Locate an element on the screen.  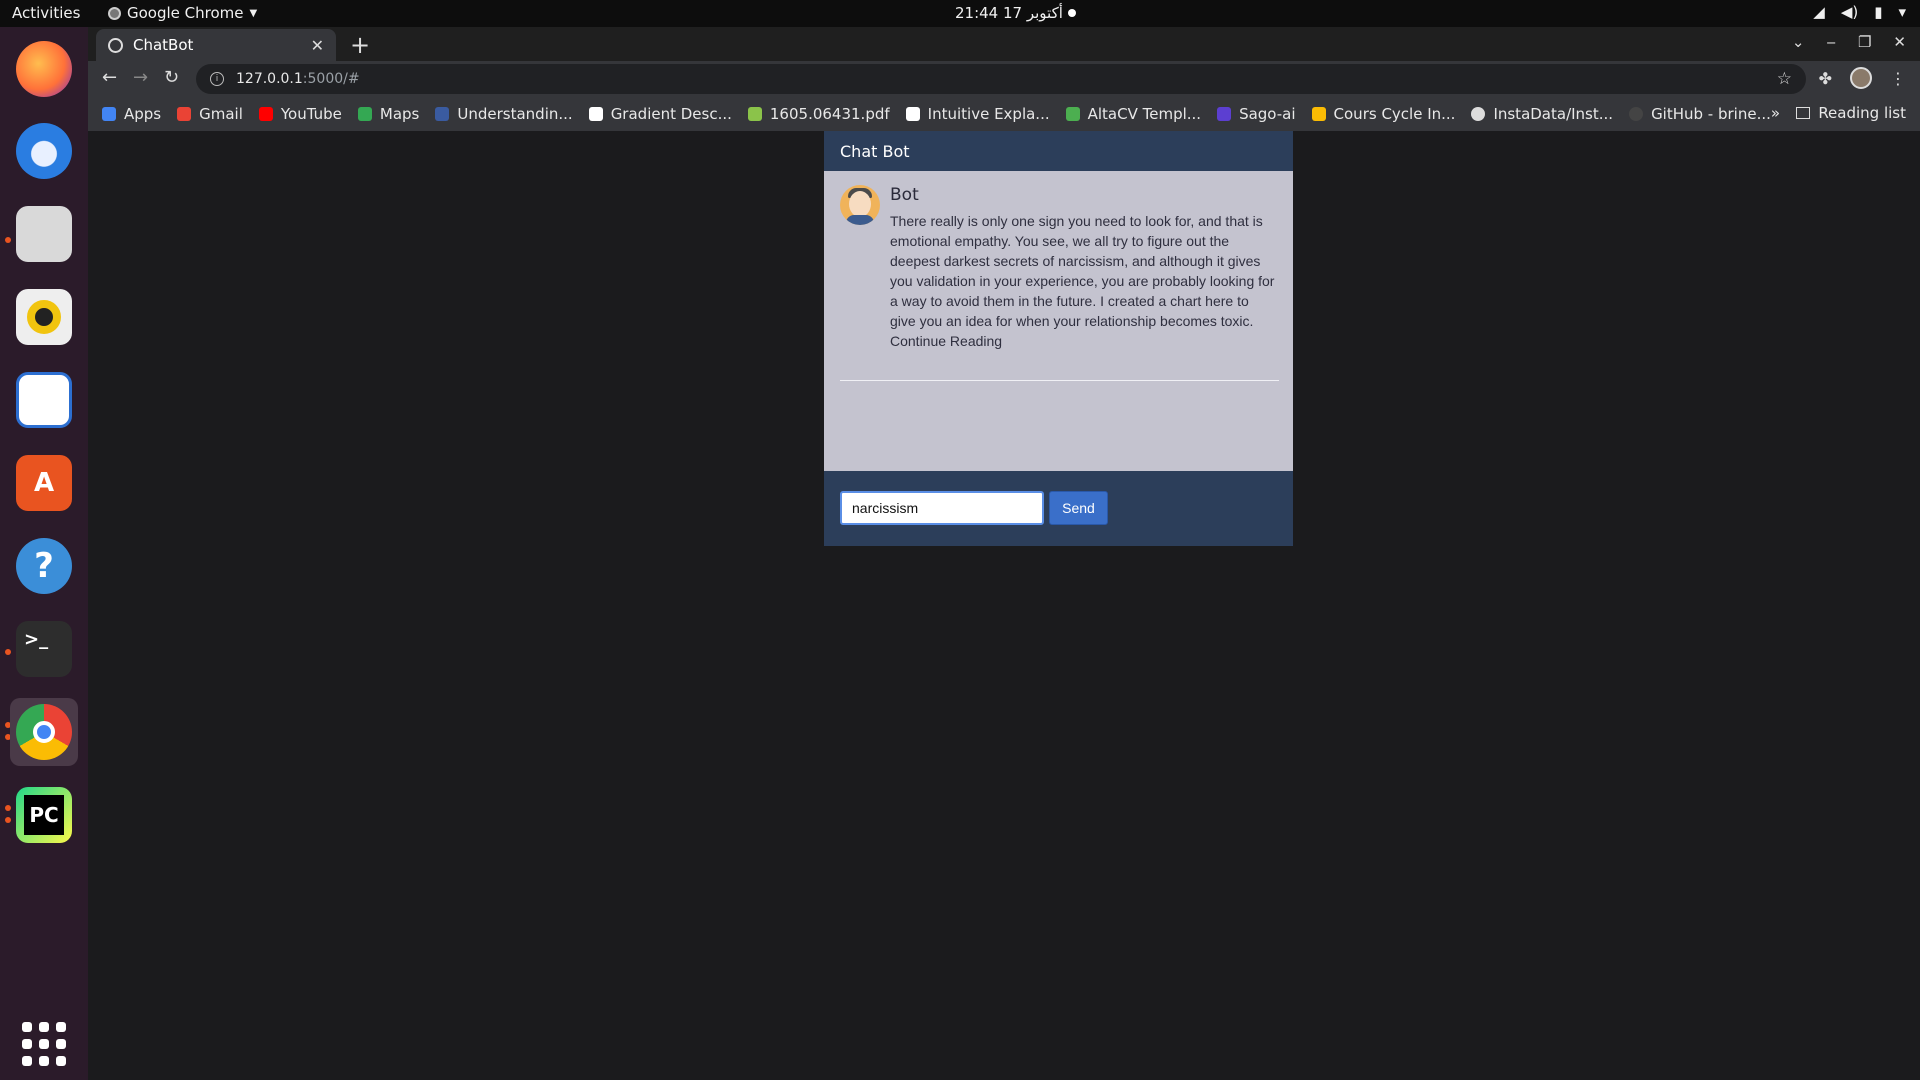
tab-strip: ChatBot ✕ + ⌄ ‒ ❐ ✕ is located at coordinates (1004, 44).